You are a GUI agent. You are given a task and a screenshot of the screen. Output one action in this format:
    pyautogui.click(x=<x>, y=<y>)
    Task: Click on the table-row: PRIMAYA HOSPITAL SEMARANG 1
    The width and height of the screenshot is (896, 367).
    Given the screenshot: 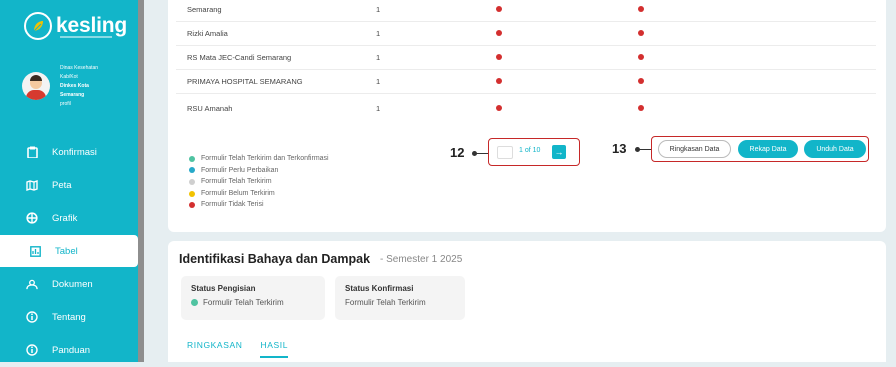 What is the action you would take?
    pyautogui.click(x=526, y=82)
    